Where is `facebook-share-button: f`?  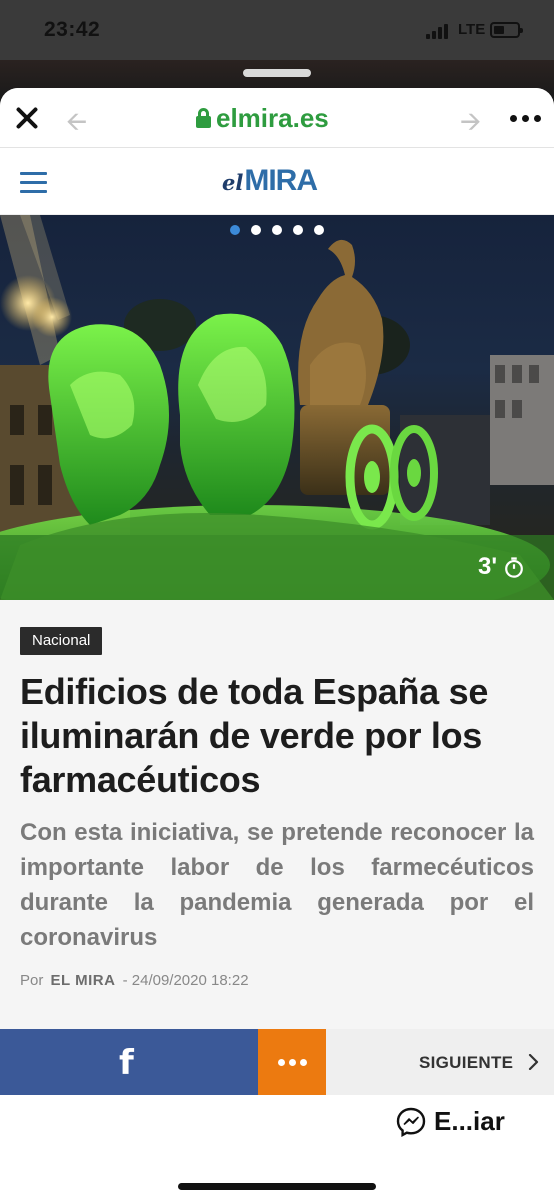 facebook-share-button: f is located at coordinates (129, 1062).